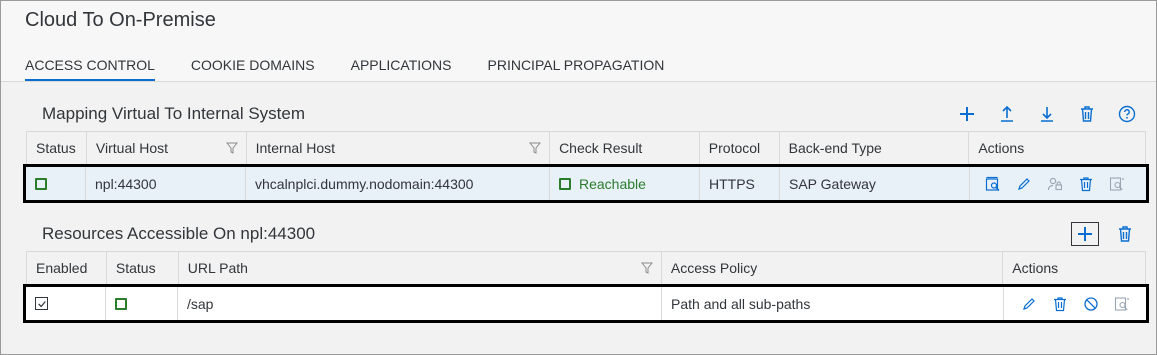 The width and height of the screenshot is (1157, 355). What do you see at coordinates (401, 69) in the screenshot?
I see `tab-applications: APPLICATIONS` at bounding box center [401, 69].